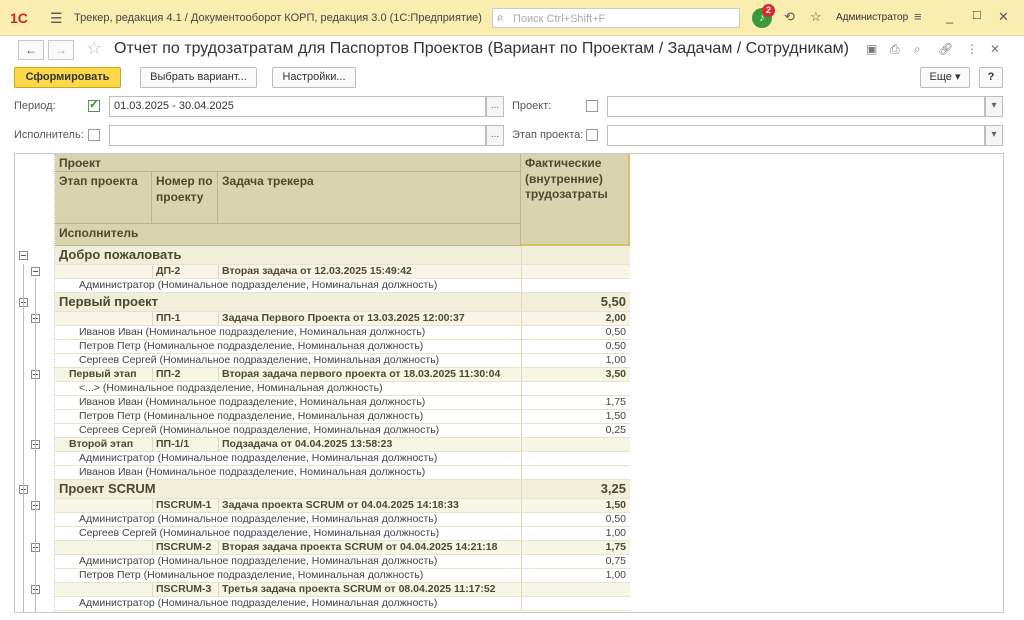 The height and width of the screenshot is (620, 1024). I want to click on favorites-icon: ☆, so click(816, 17).